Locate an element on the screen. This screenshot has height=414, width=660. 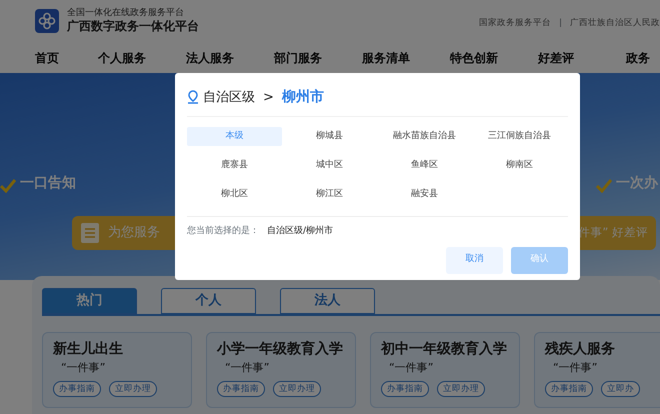
region-option: 三江侗族自治县 is located at coordinates (519, 136).